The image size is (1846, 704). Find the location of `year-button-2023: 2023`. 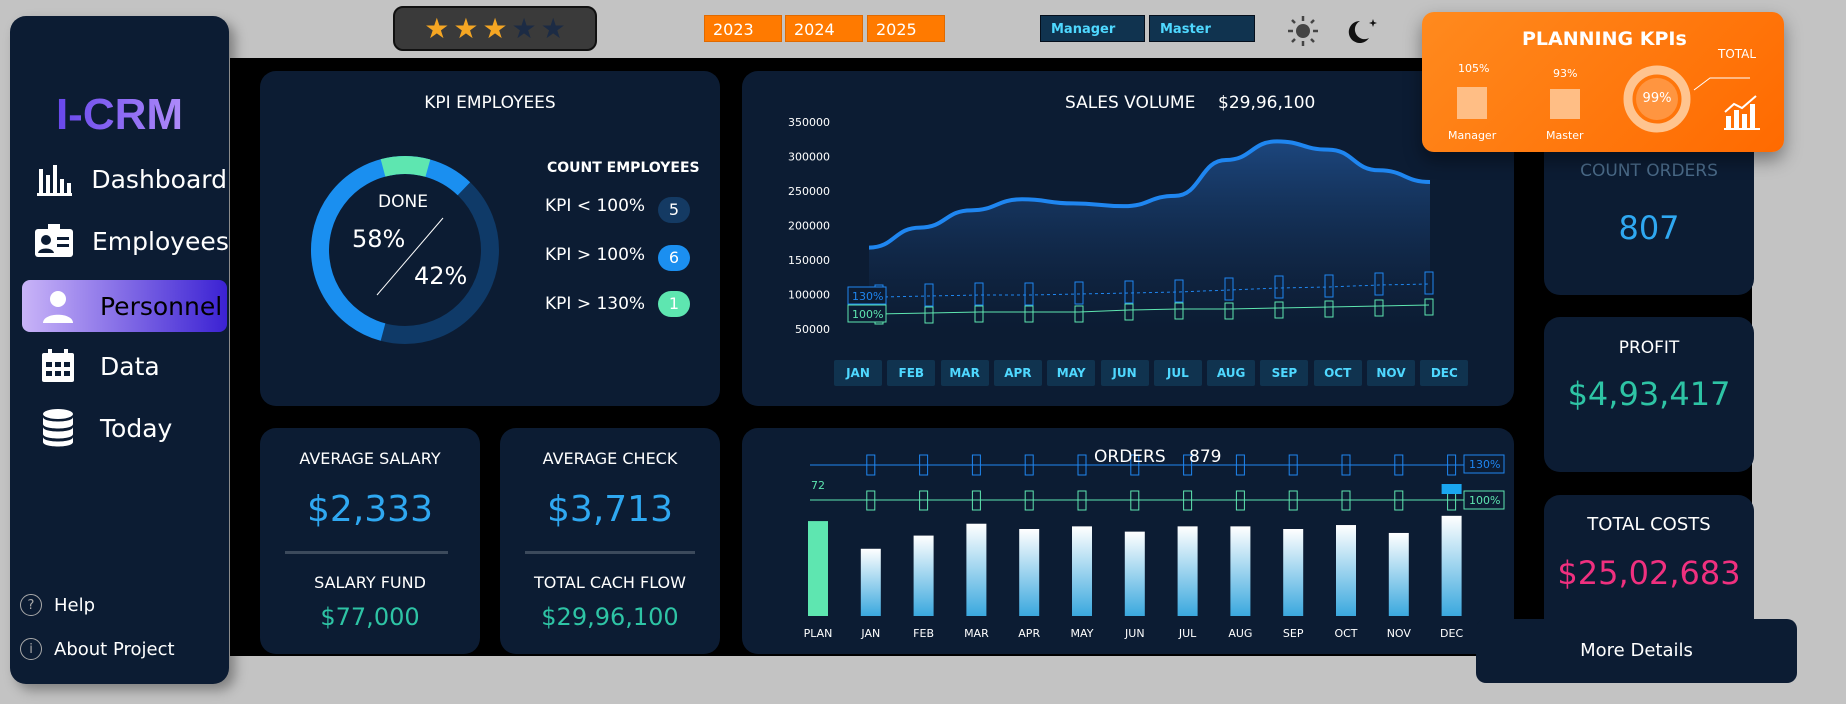

year-button-2023: 2023 is located at coordinates (743, 28).